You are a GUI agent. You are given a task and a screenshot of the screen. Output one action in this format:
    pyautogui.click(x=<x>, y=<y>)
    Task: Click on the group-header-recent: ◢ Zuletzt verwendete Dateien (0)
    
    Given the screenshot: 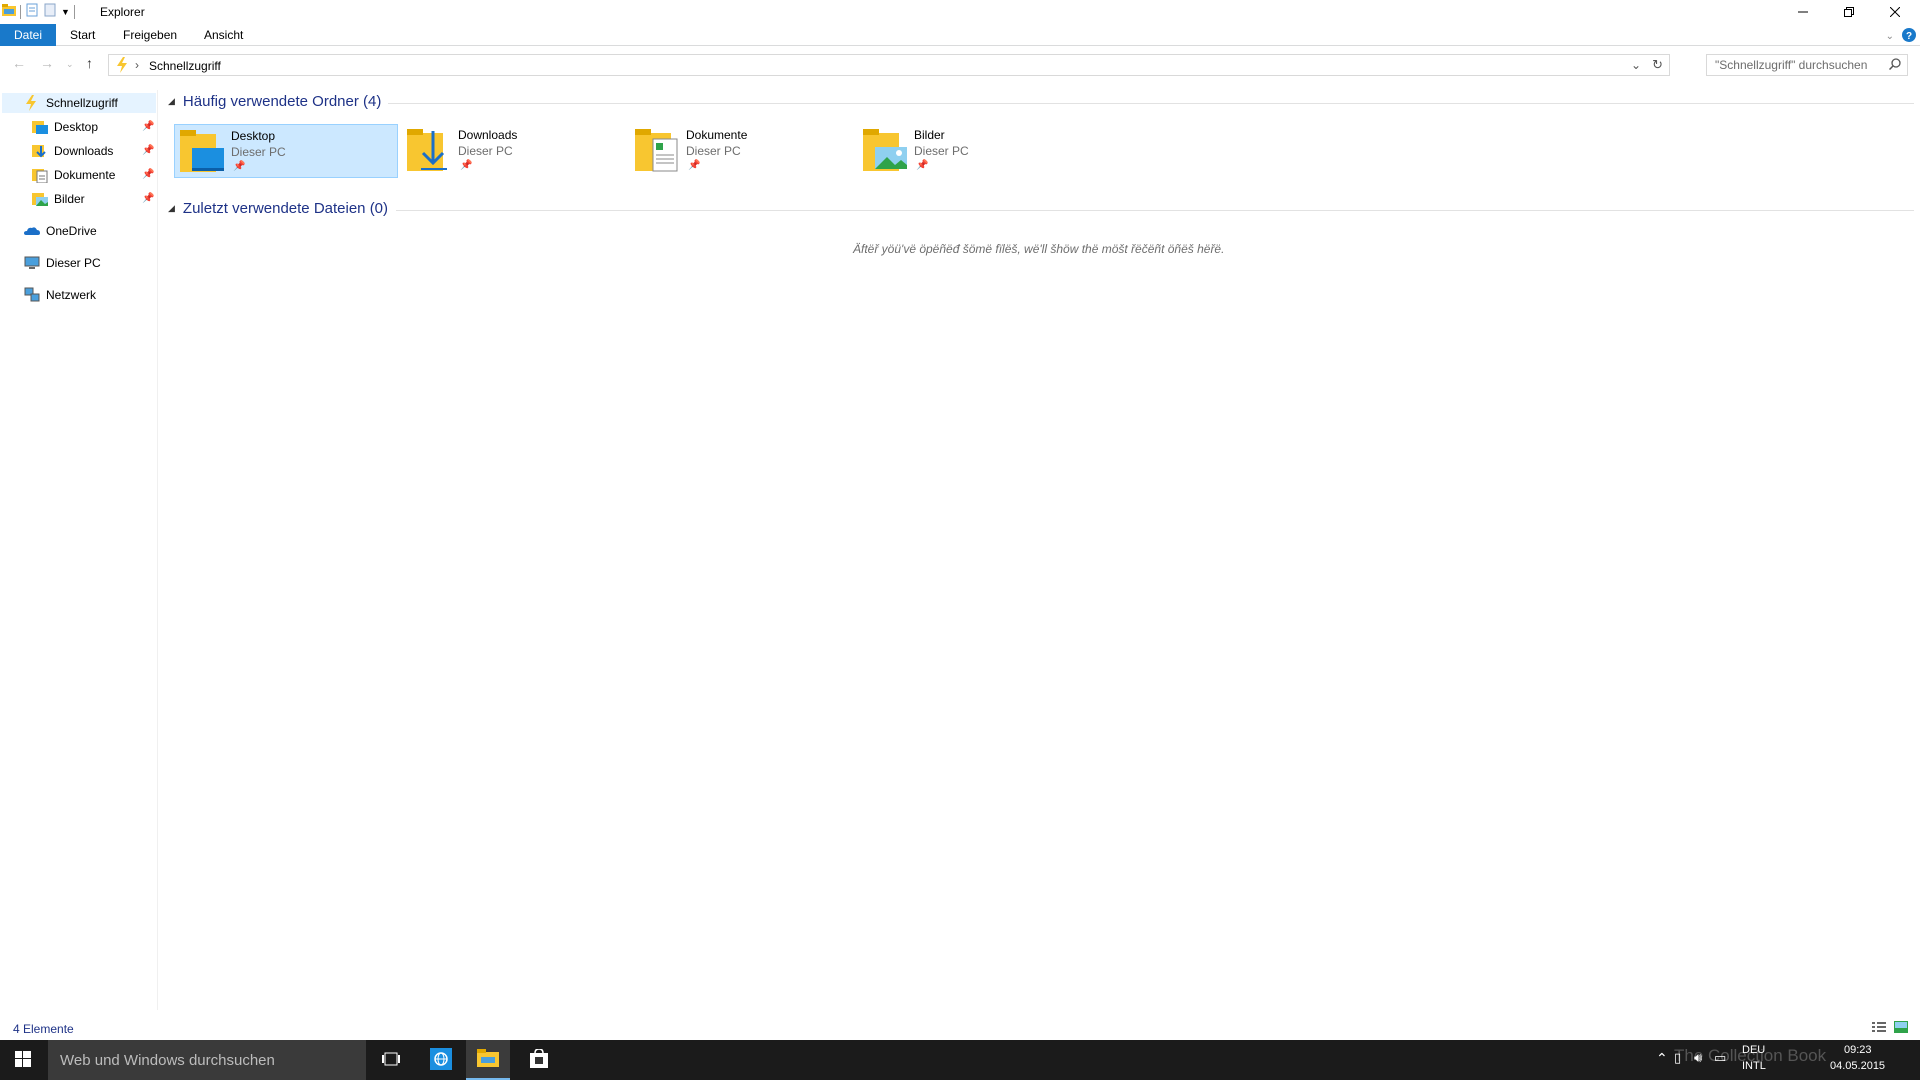 What is the action you would take?
    pyautogui.click(x=278, y=208)
    